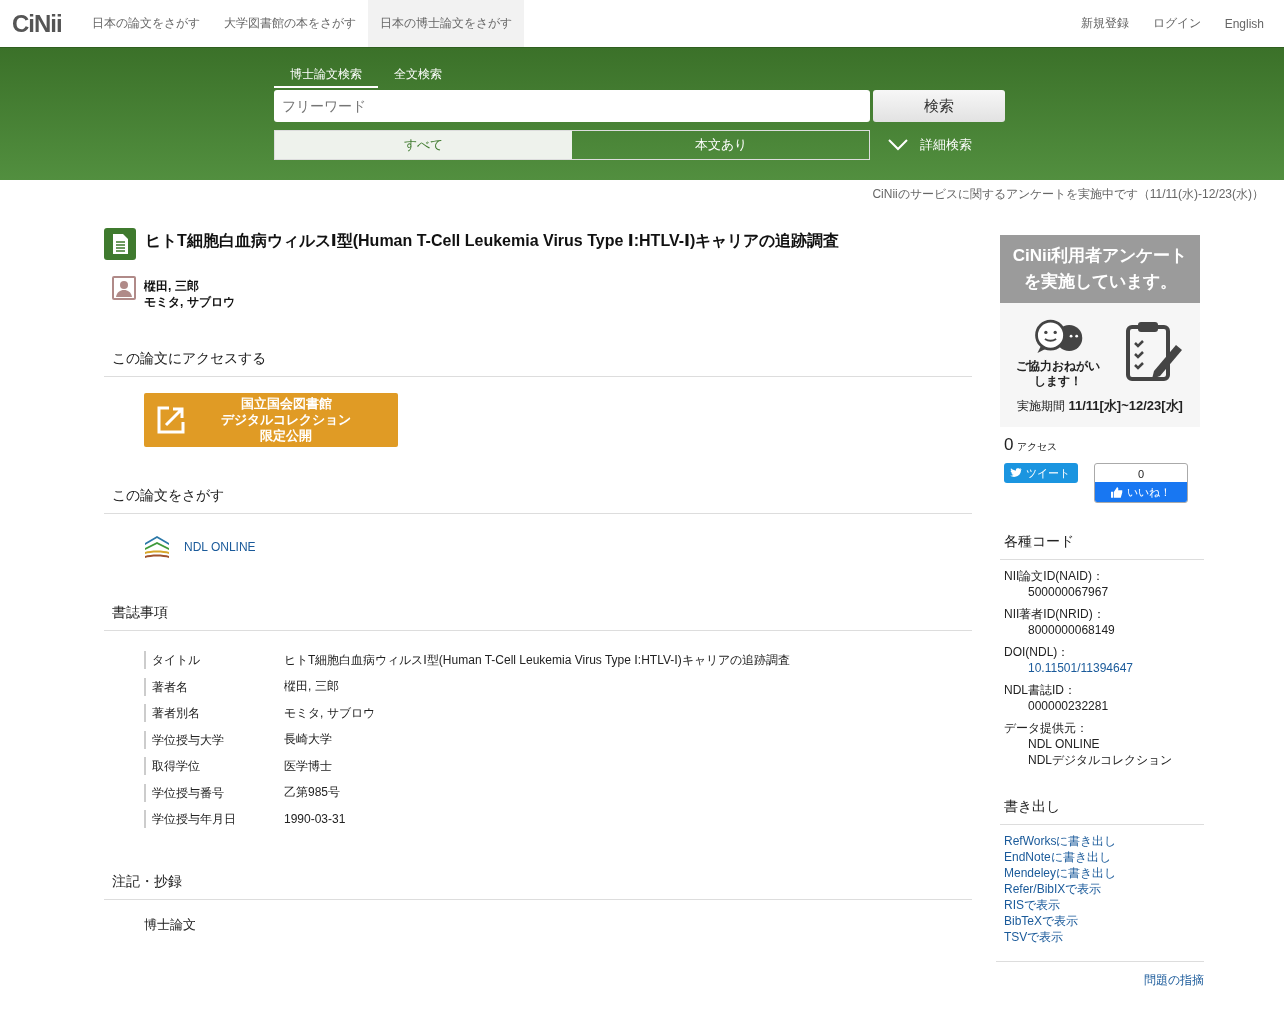 The image size is (1284, 1009). I want to click on field-label: 著者別名, so click(209, 713).